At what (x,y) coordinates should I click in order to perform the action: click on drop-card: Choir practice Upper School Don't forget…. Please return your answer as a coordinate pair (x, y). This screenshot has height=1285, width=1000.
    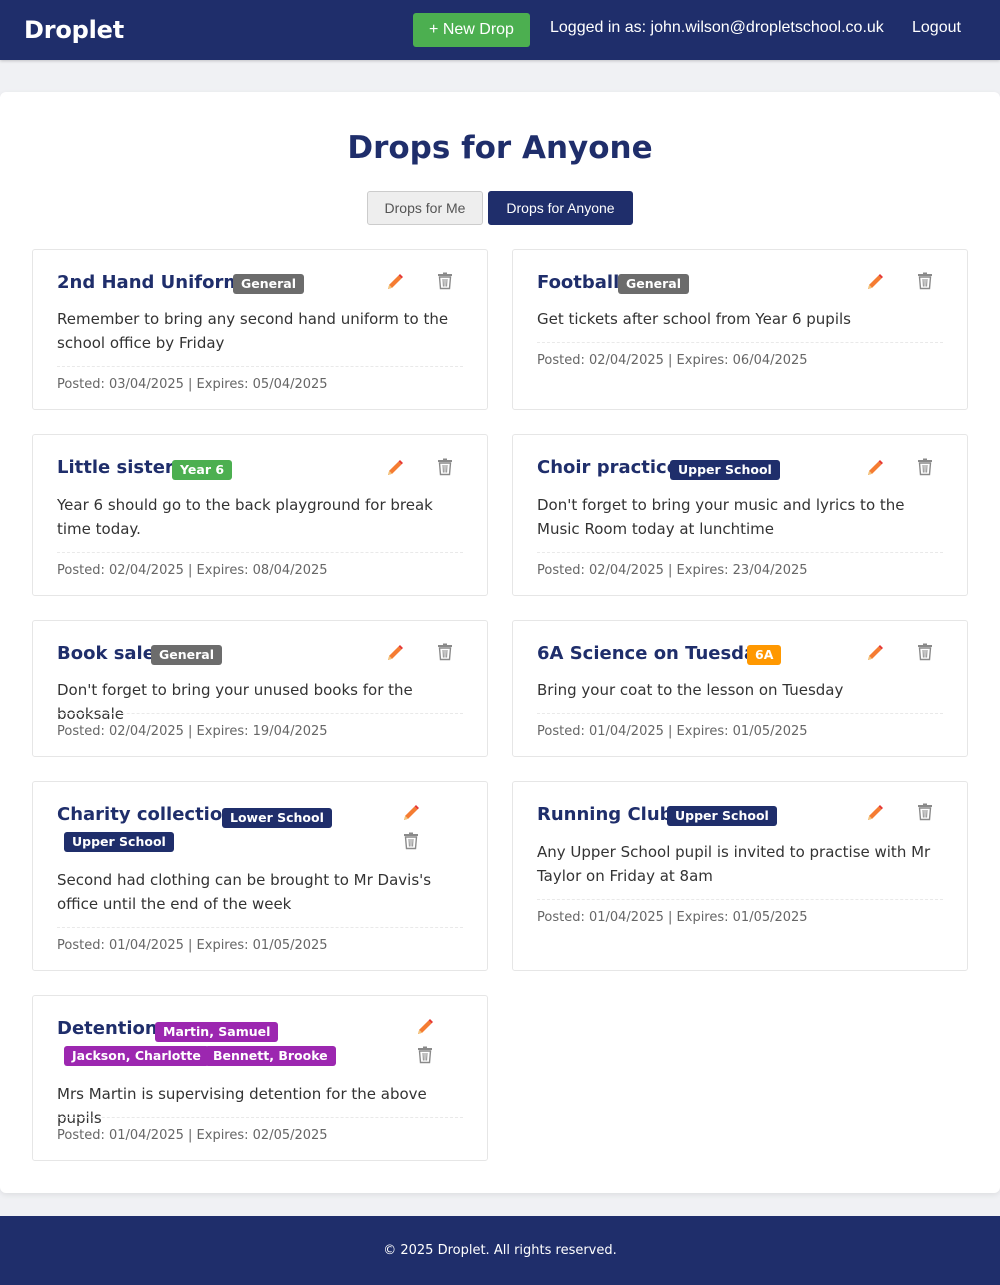
    Looking at the image, I should click on (740, 515).